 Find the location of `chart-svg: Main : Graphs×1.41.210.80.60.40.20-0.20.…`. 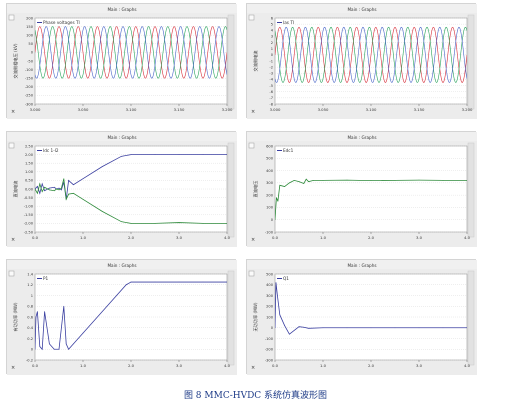

chart-svg: Main : Graphs×1.41.210.80.60.40.20-0.20.… is located at coordinates (122, 317).